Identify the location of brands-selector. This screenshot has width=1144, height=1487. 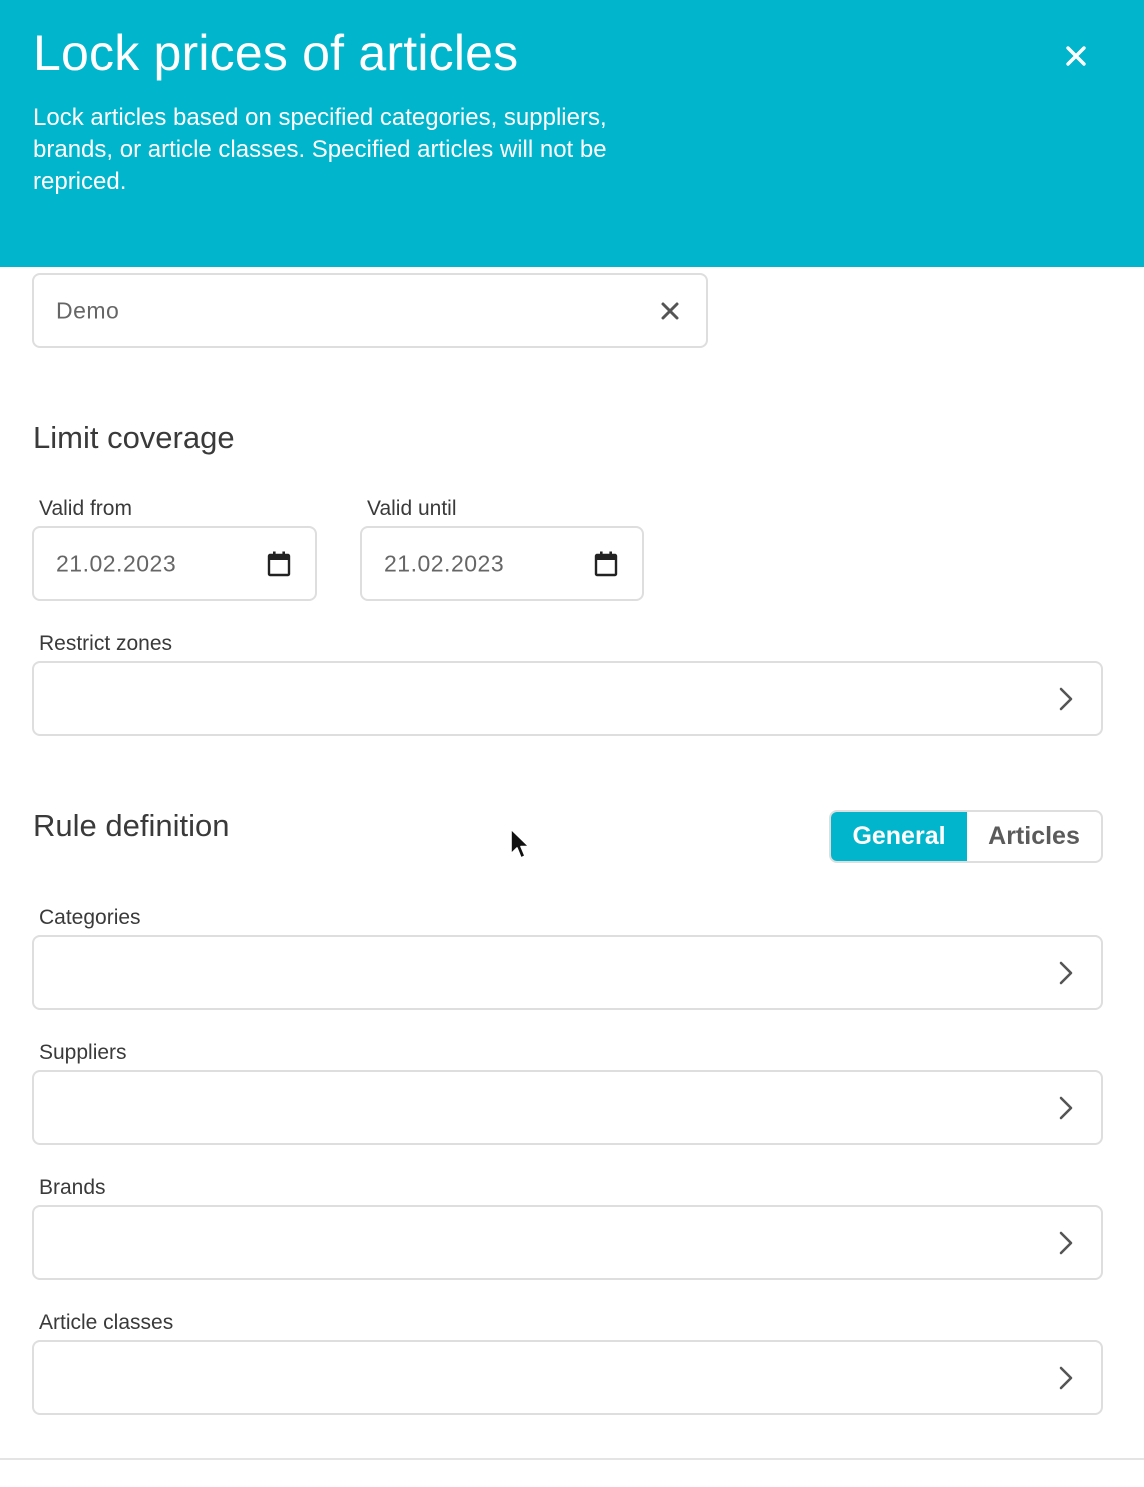
(567, 1242).